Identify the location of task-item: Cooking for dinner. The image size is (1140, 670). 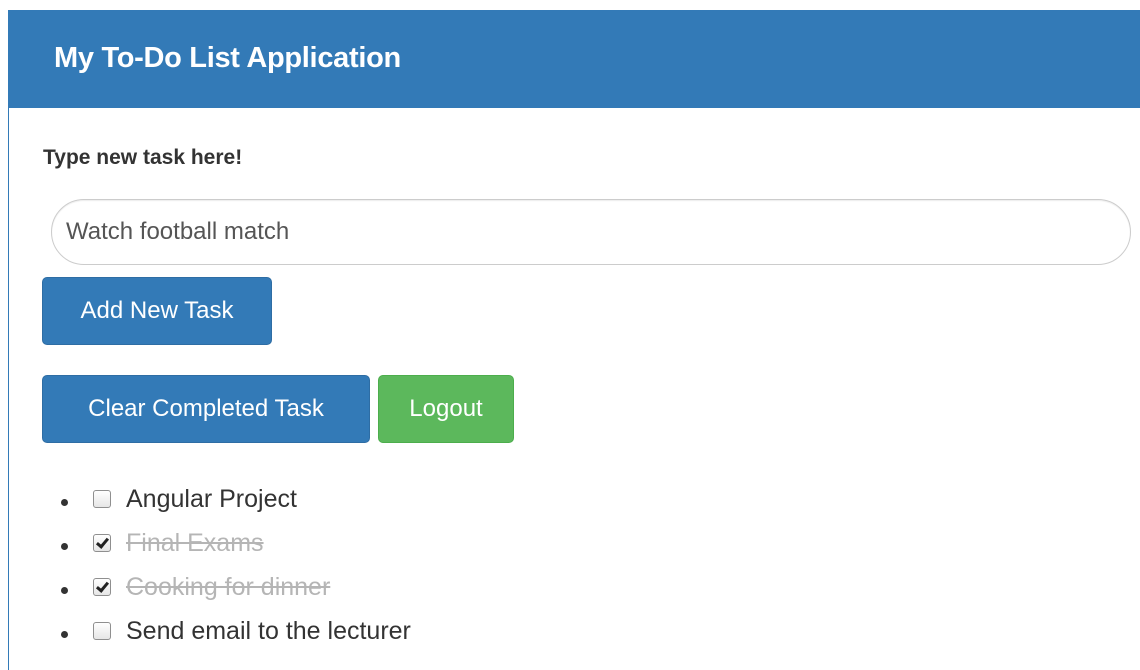
(236, 587).